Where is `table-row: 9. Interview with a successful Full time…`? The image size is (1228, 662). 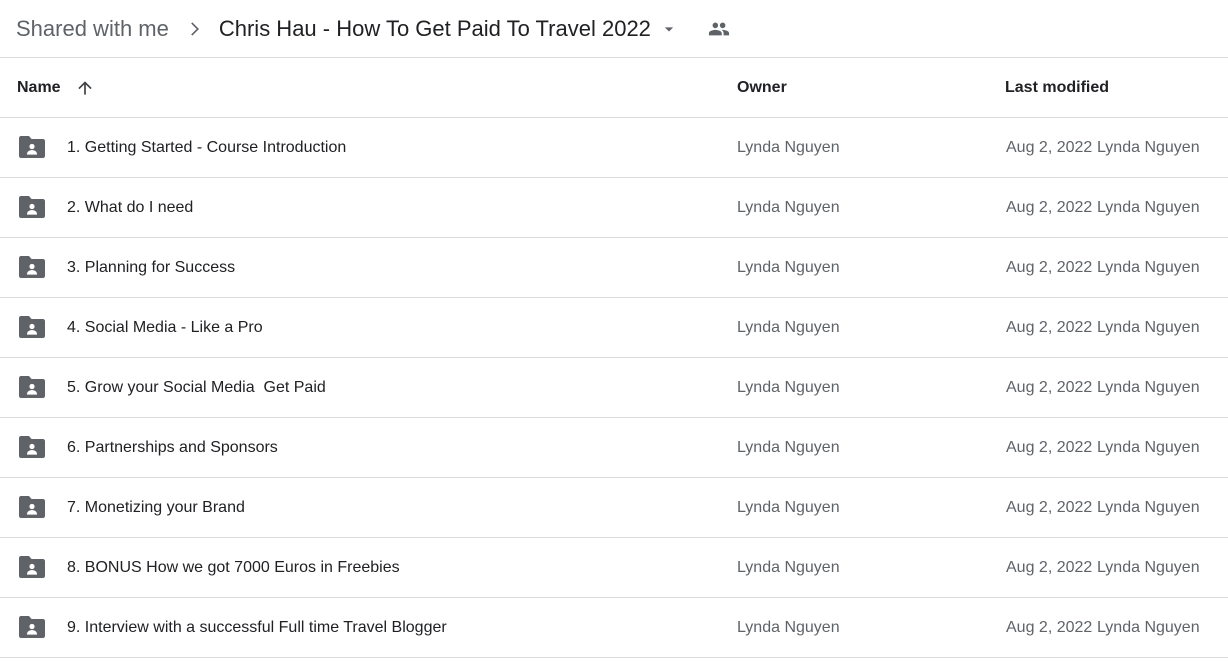 table-row: 9. Interview with a successful Full time… is located at coordinates (614, 628).